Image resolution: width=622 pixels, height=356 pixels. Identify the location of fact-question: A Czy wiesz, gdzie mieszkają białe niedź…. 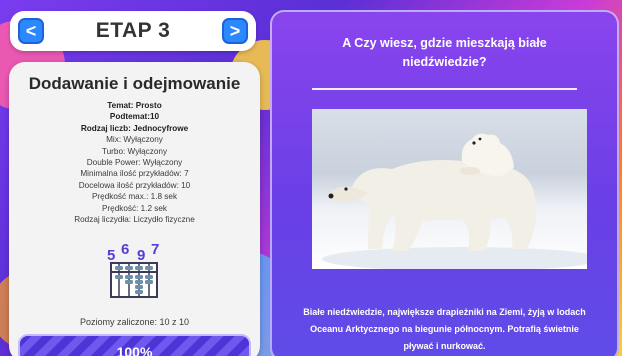
(444, 52).